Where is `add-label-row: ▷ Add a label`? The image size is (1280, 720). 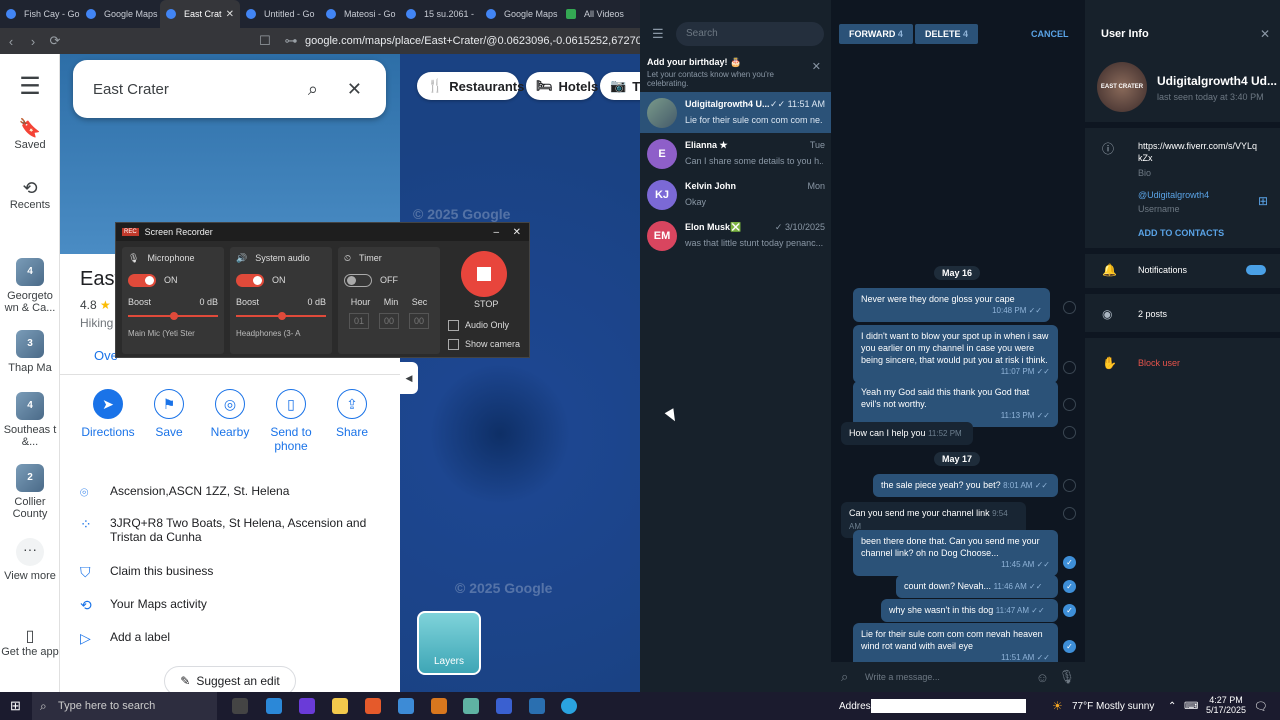 add-label-row: ▷ Add a label is located at coordinates (230, 638).